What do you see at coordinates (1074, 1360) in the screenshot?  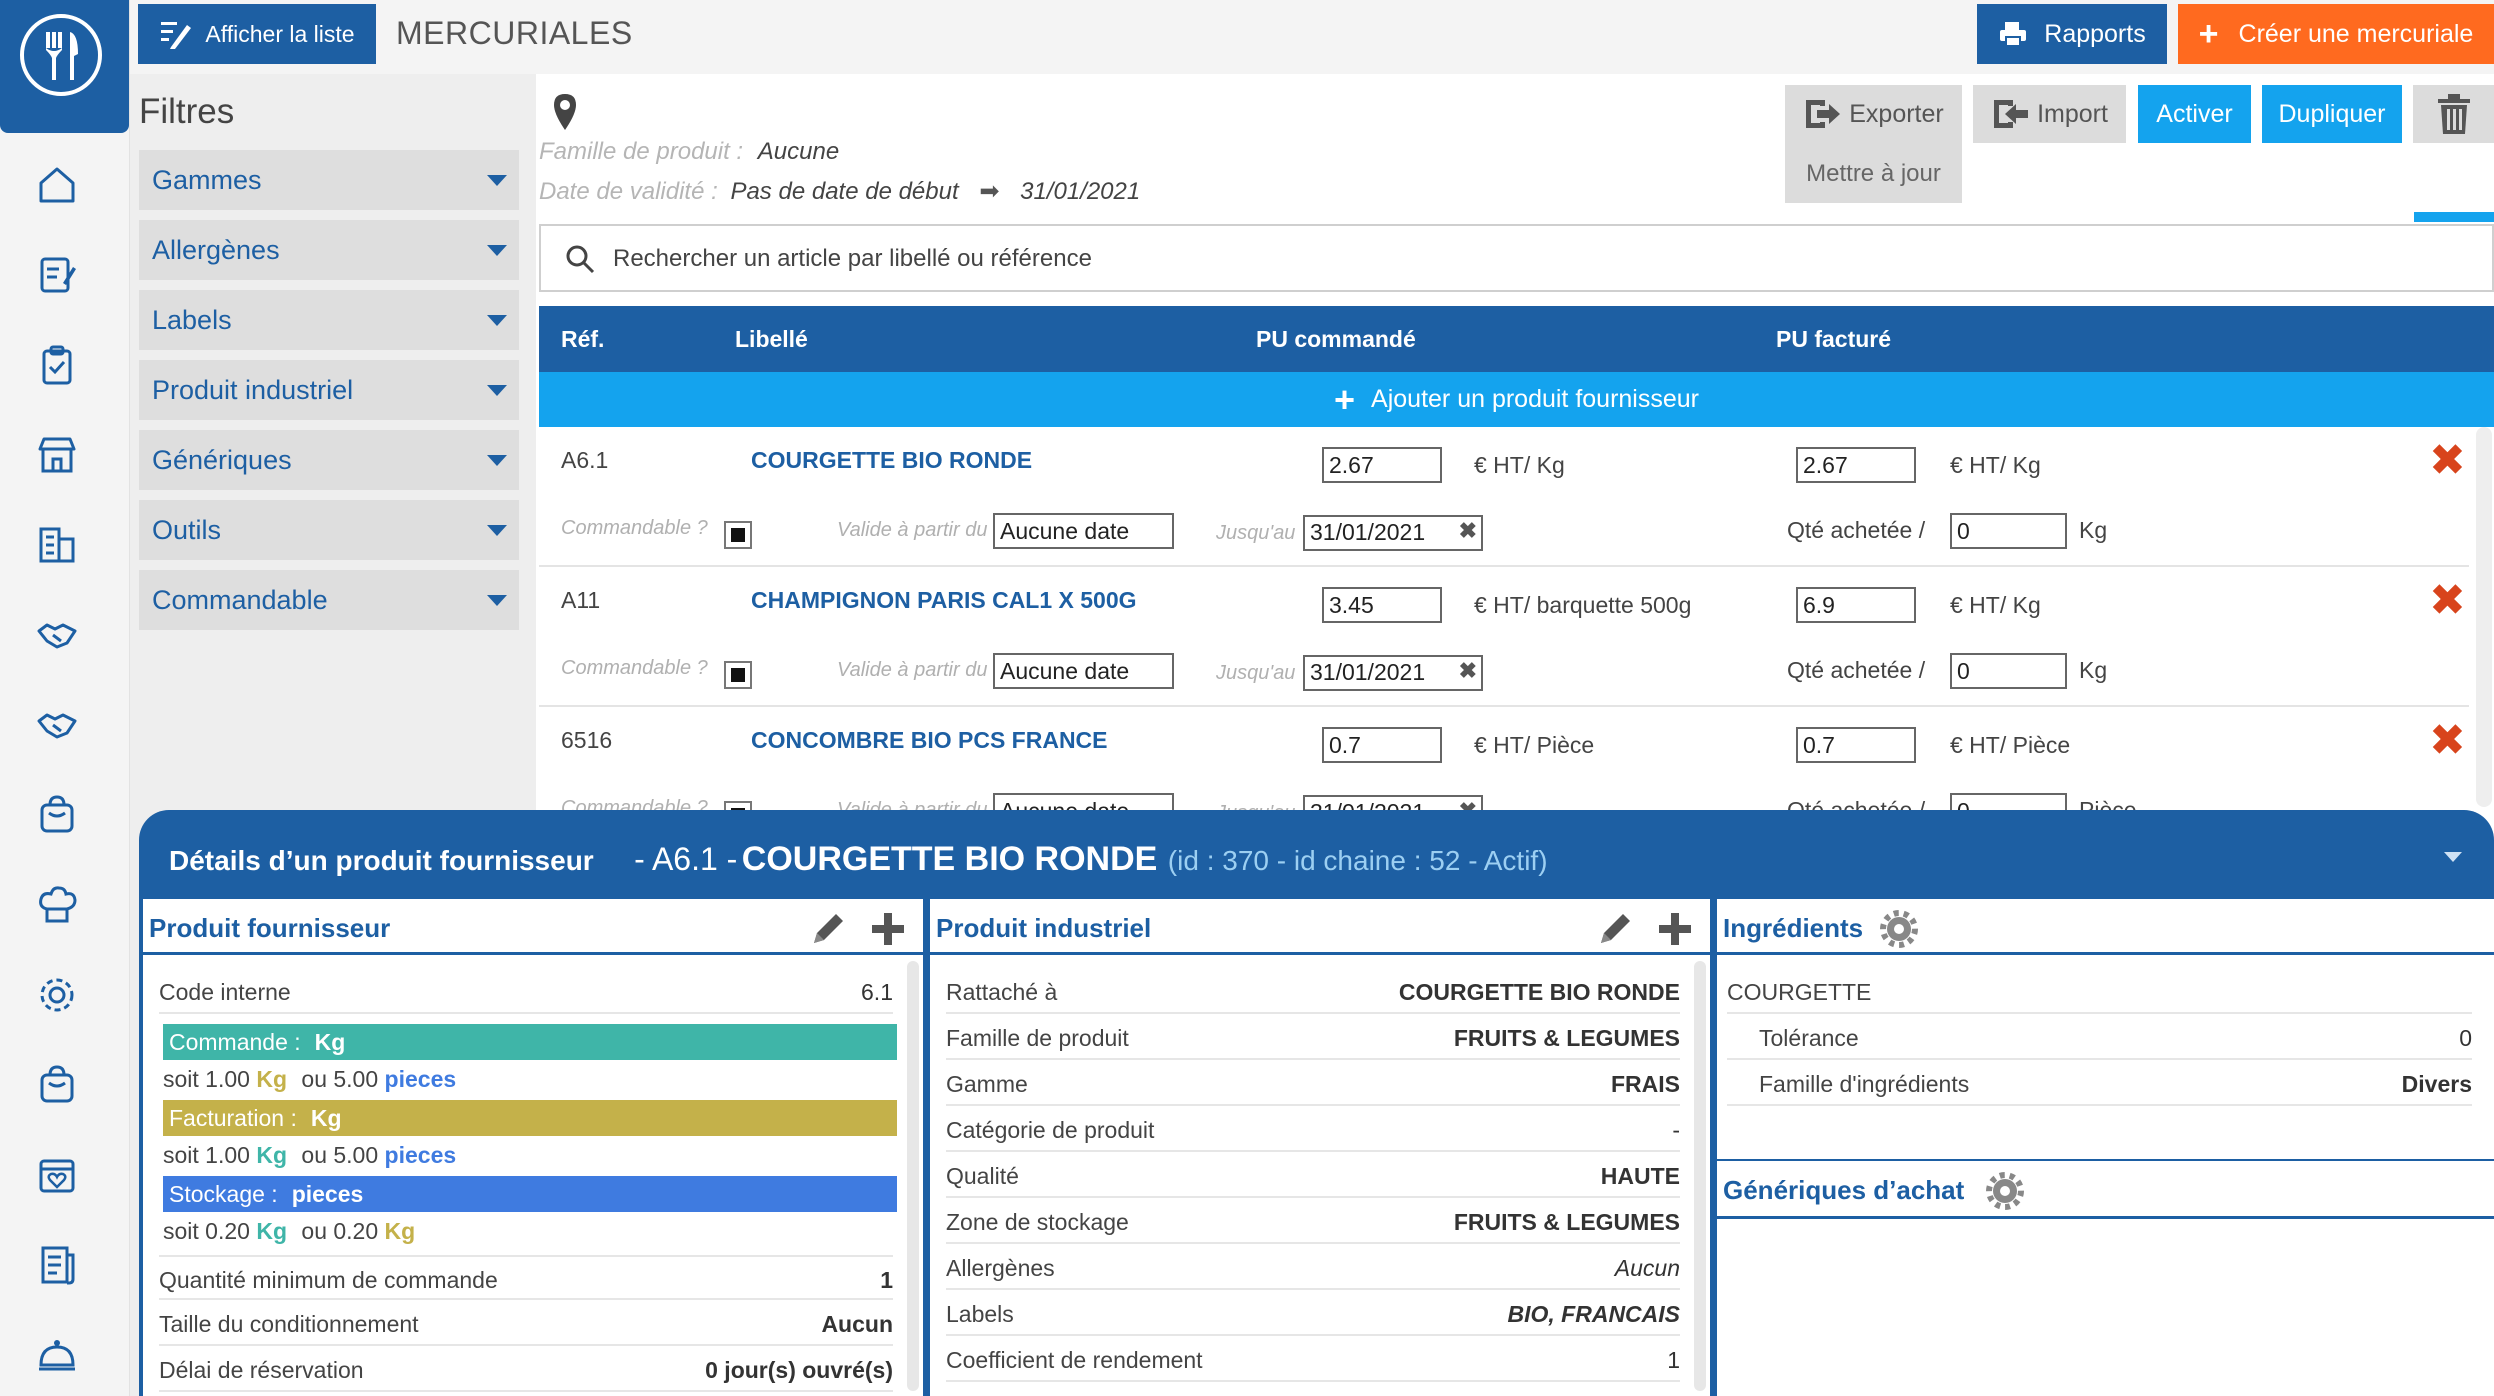 I see `detail-label: Coefficient de rendement` at bounding box center [1074, 1360].